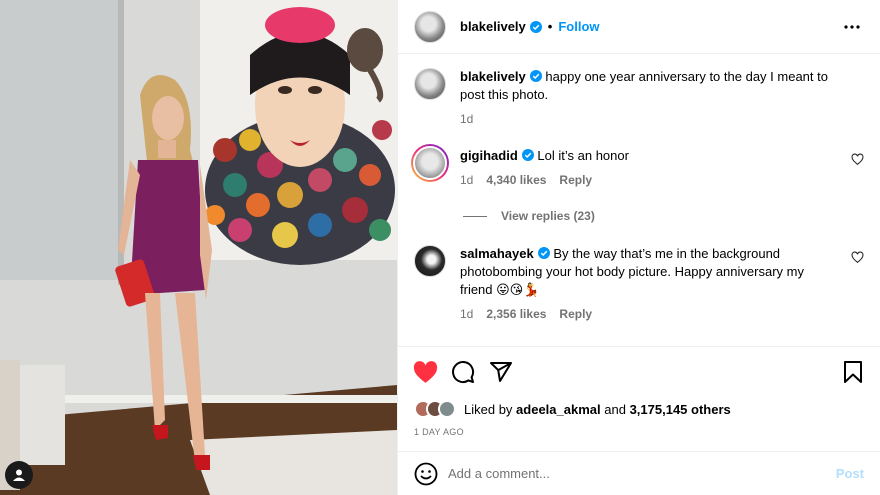  I want to click on comment-meta: 1d 4,340 likes Reply, so click(649, 180).